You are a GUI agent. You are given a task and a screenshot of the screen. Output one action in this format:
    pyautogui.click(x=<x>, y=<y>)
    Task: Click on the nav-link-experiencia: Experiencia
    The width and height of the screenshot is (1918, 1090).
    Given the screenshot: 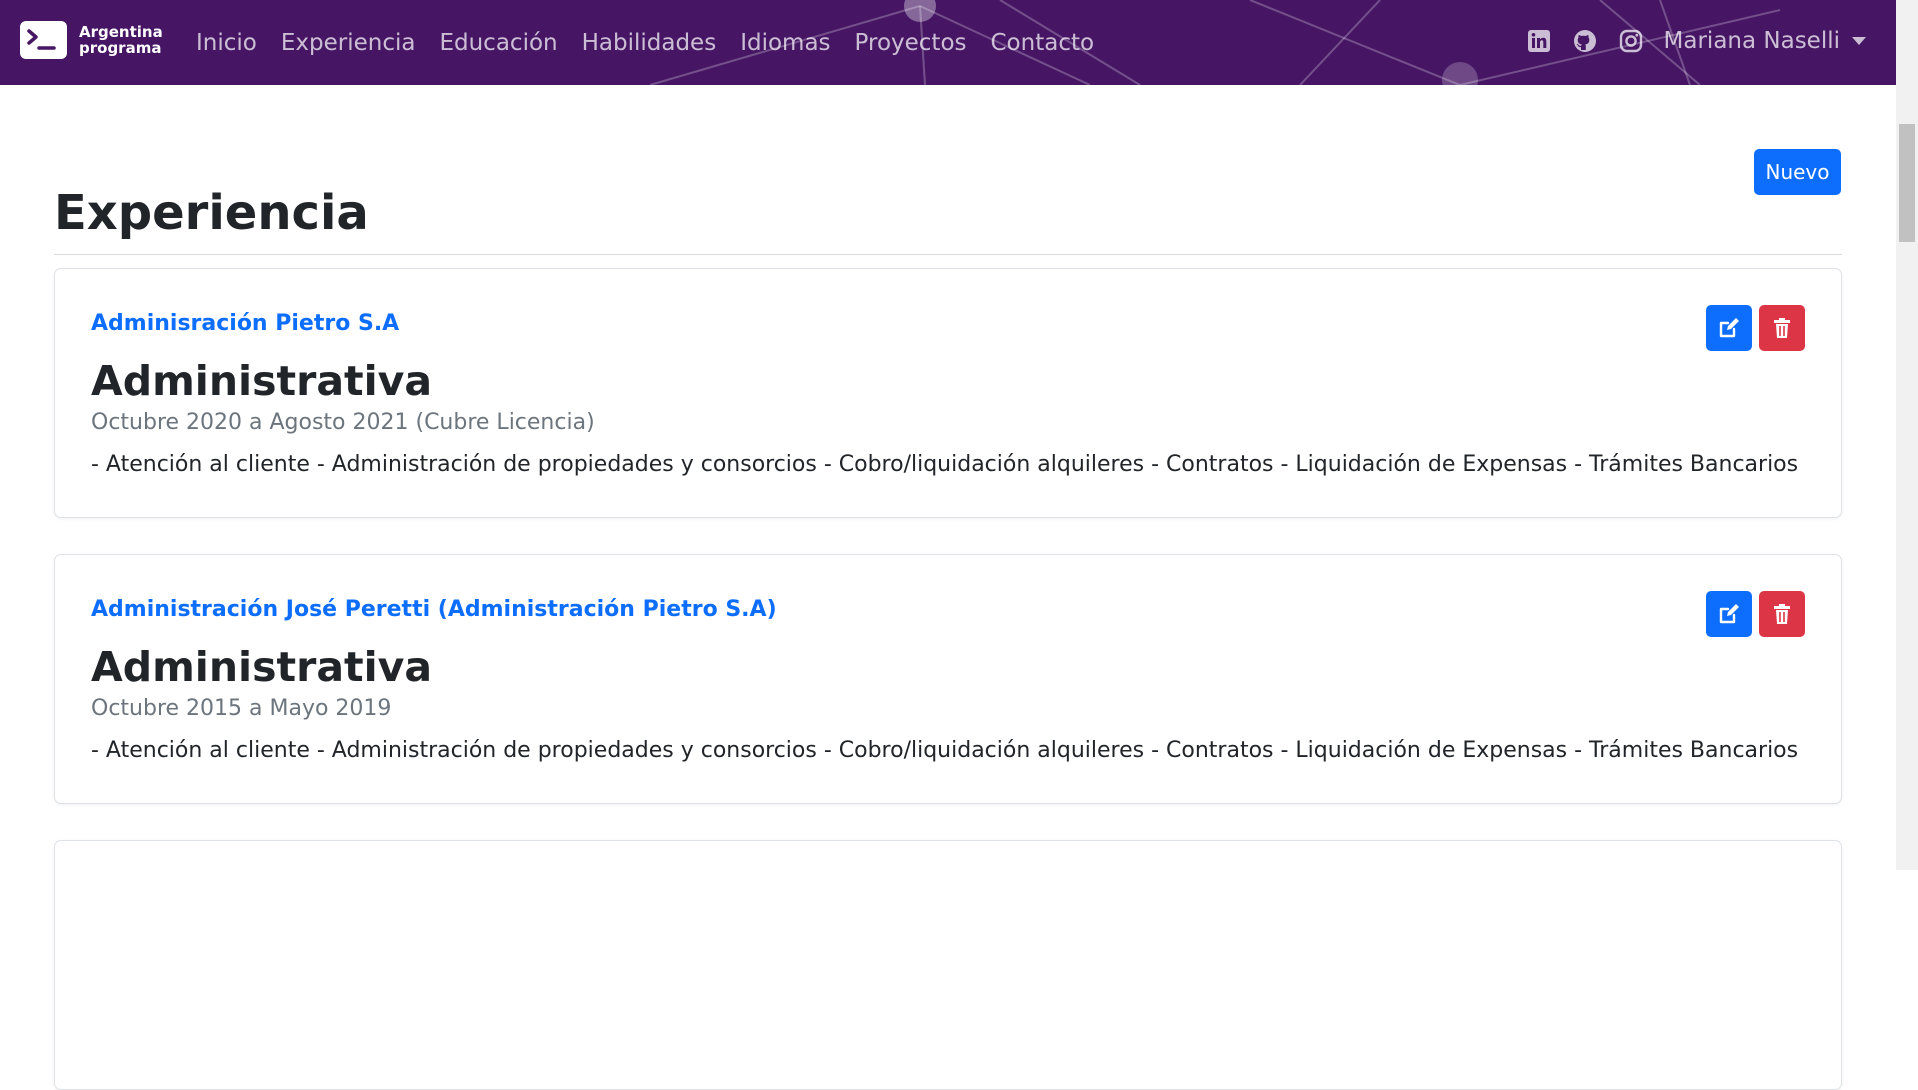 What is the action you would take?
    pyautogui.click(x=348, y=43)
    